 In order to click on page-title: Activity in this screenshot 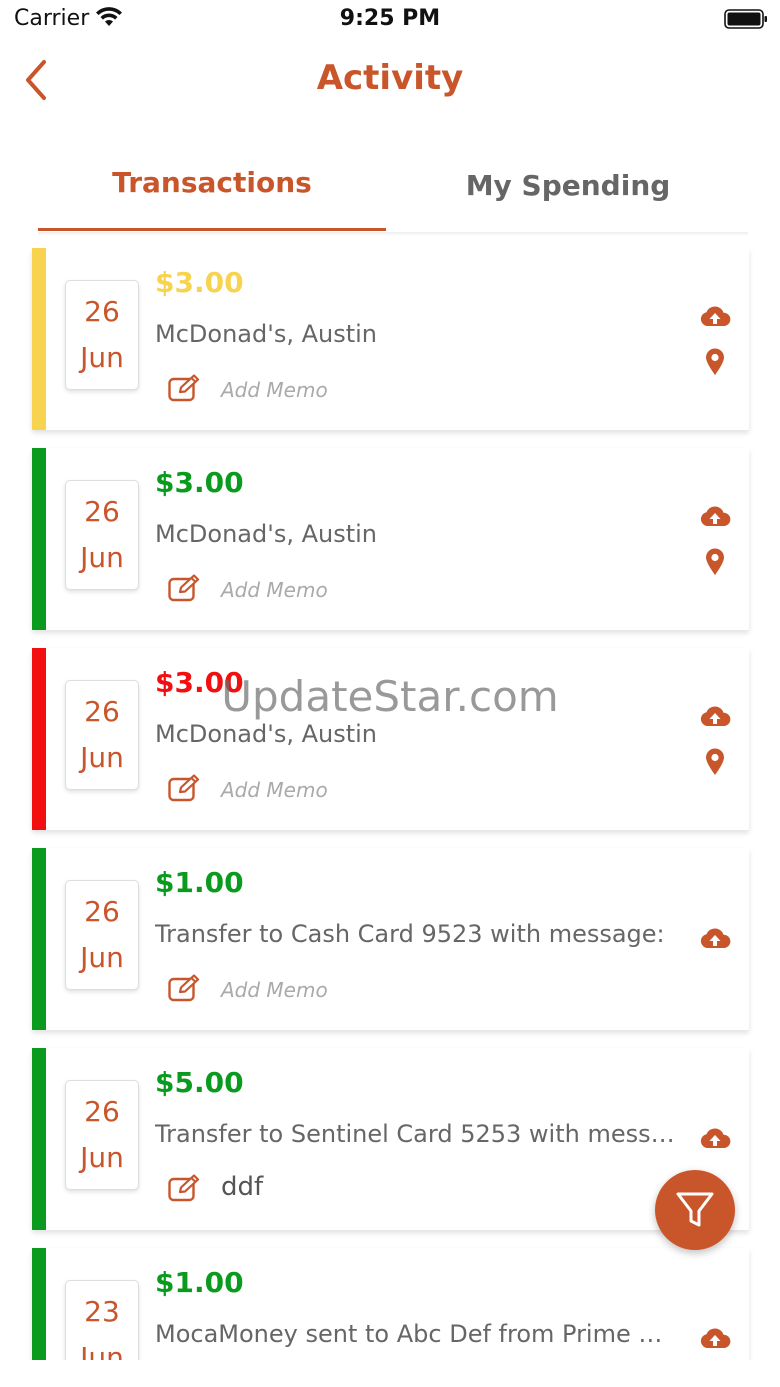, I will do `click(390, 78)`.